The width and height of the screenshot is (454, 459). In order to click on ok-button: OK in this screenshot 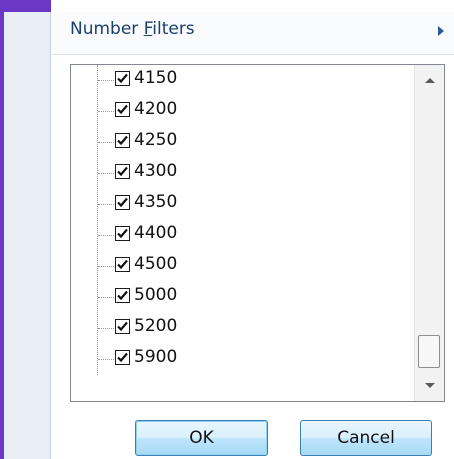, I will do `click(201, 438)`.